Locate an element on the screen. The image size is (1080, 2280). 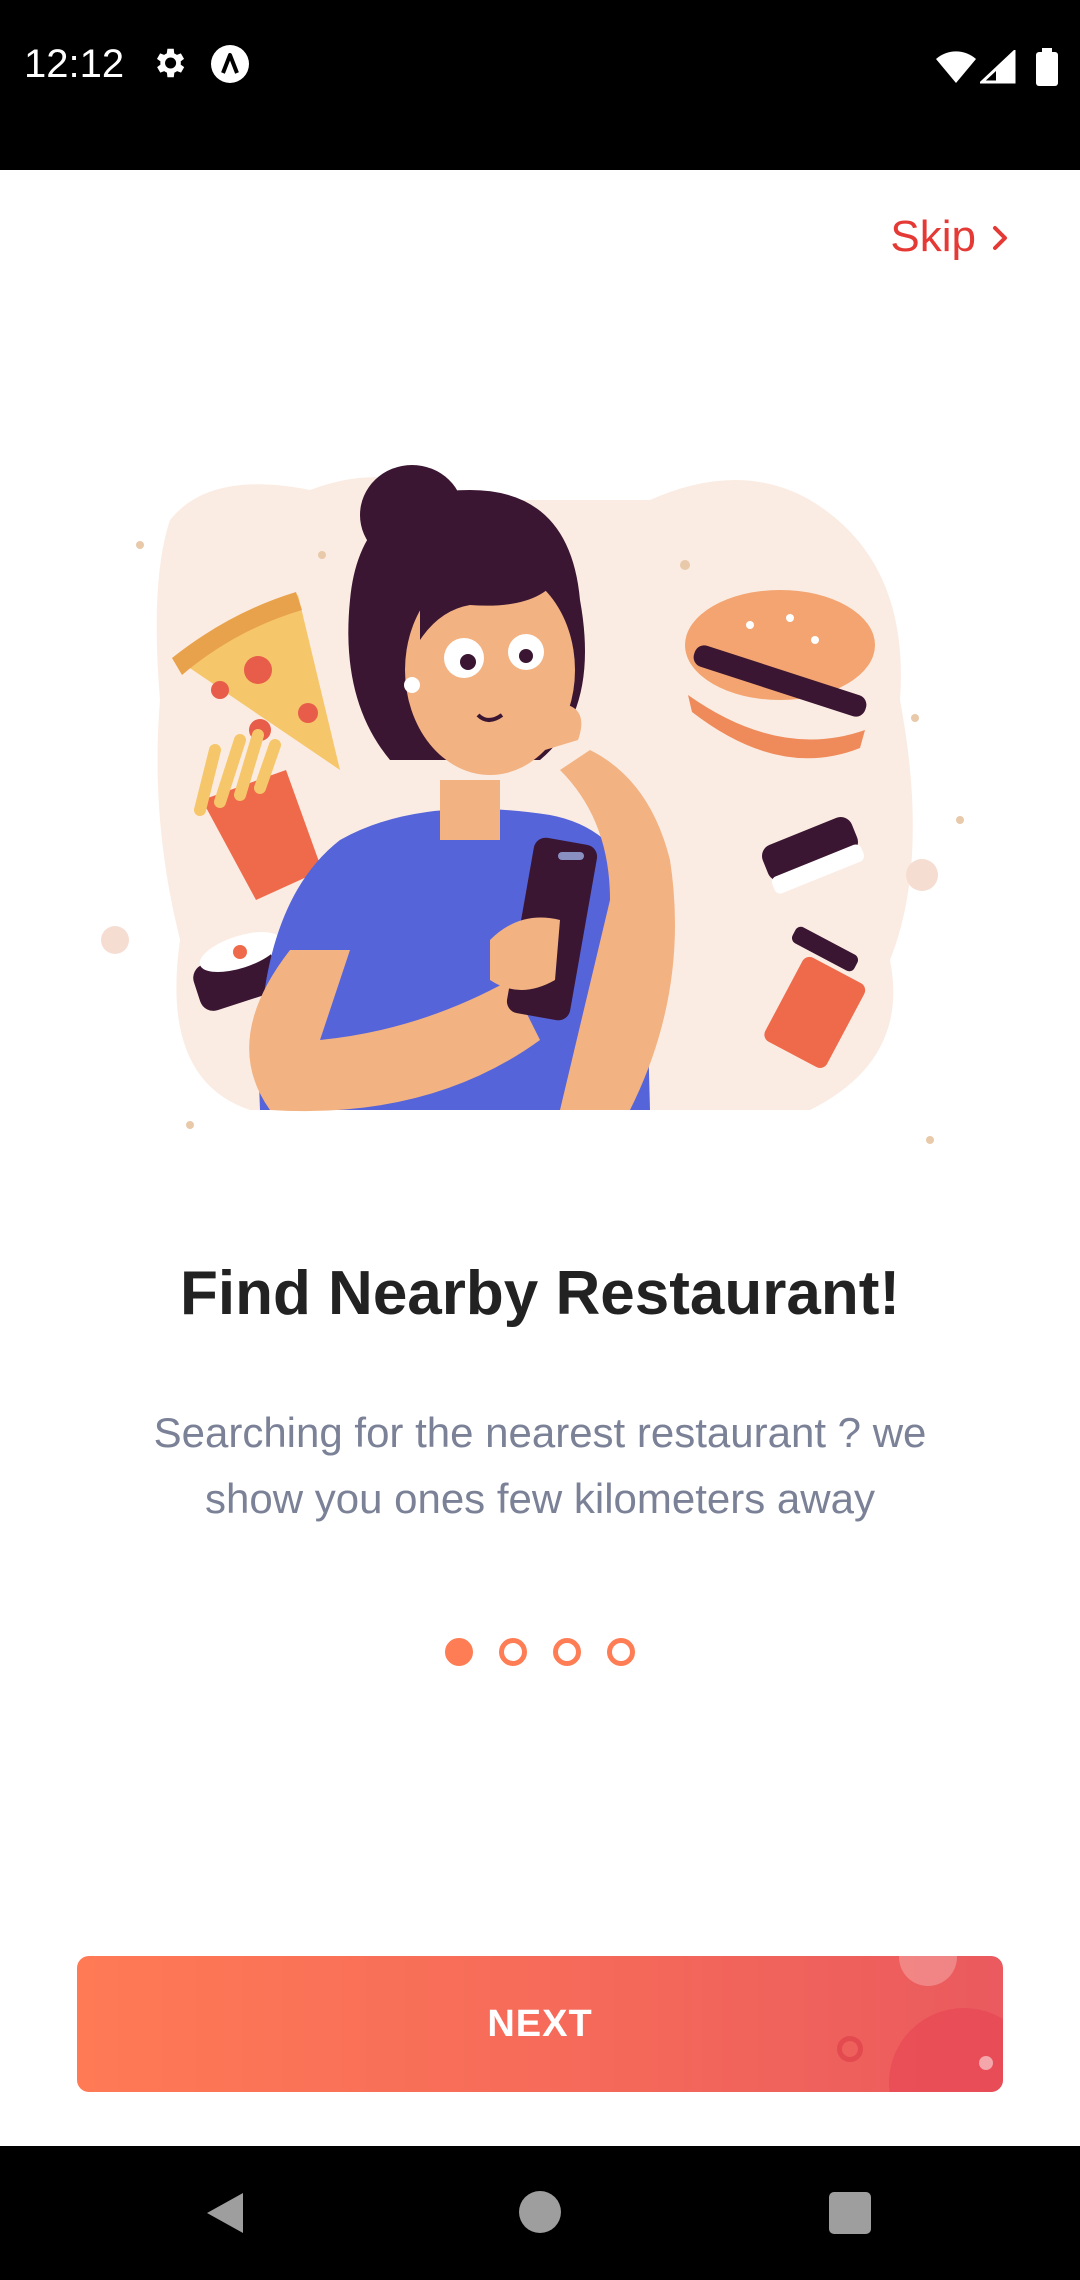
status-bar: 12:12 is located at coordinates (540, 85).